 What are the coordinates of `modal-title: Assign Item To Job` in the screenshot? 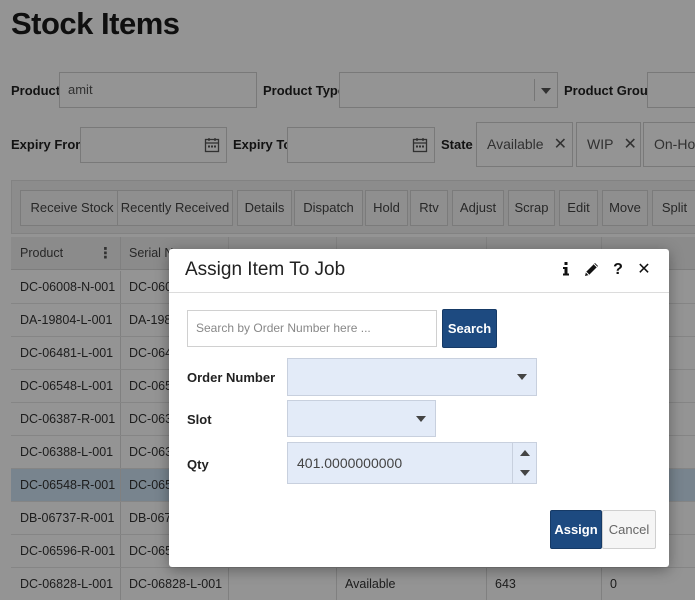 It's located at (265, 269).